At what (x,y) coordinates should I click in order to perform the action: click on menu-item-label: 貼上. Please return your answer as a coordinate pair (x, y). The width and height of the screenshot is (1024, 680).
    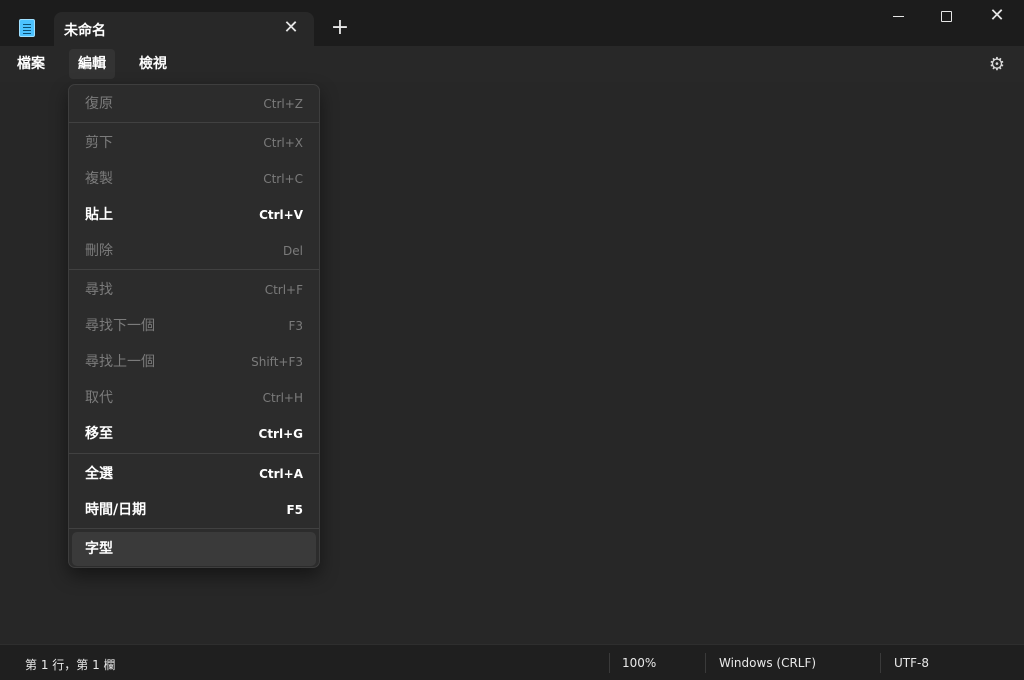
    Looking at the image, I should click on (99, 215).